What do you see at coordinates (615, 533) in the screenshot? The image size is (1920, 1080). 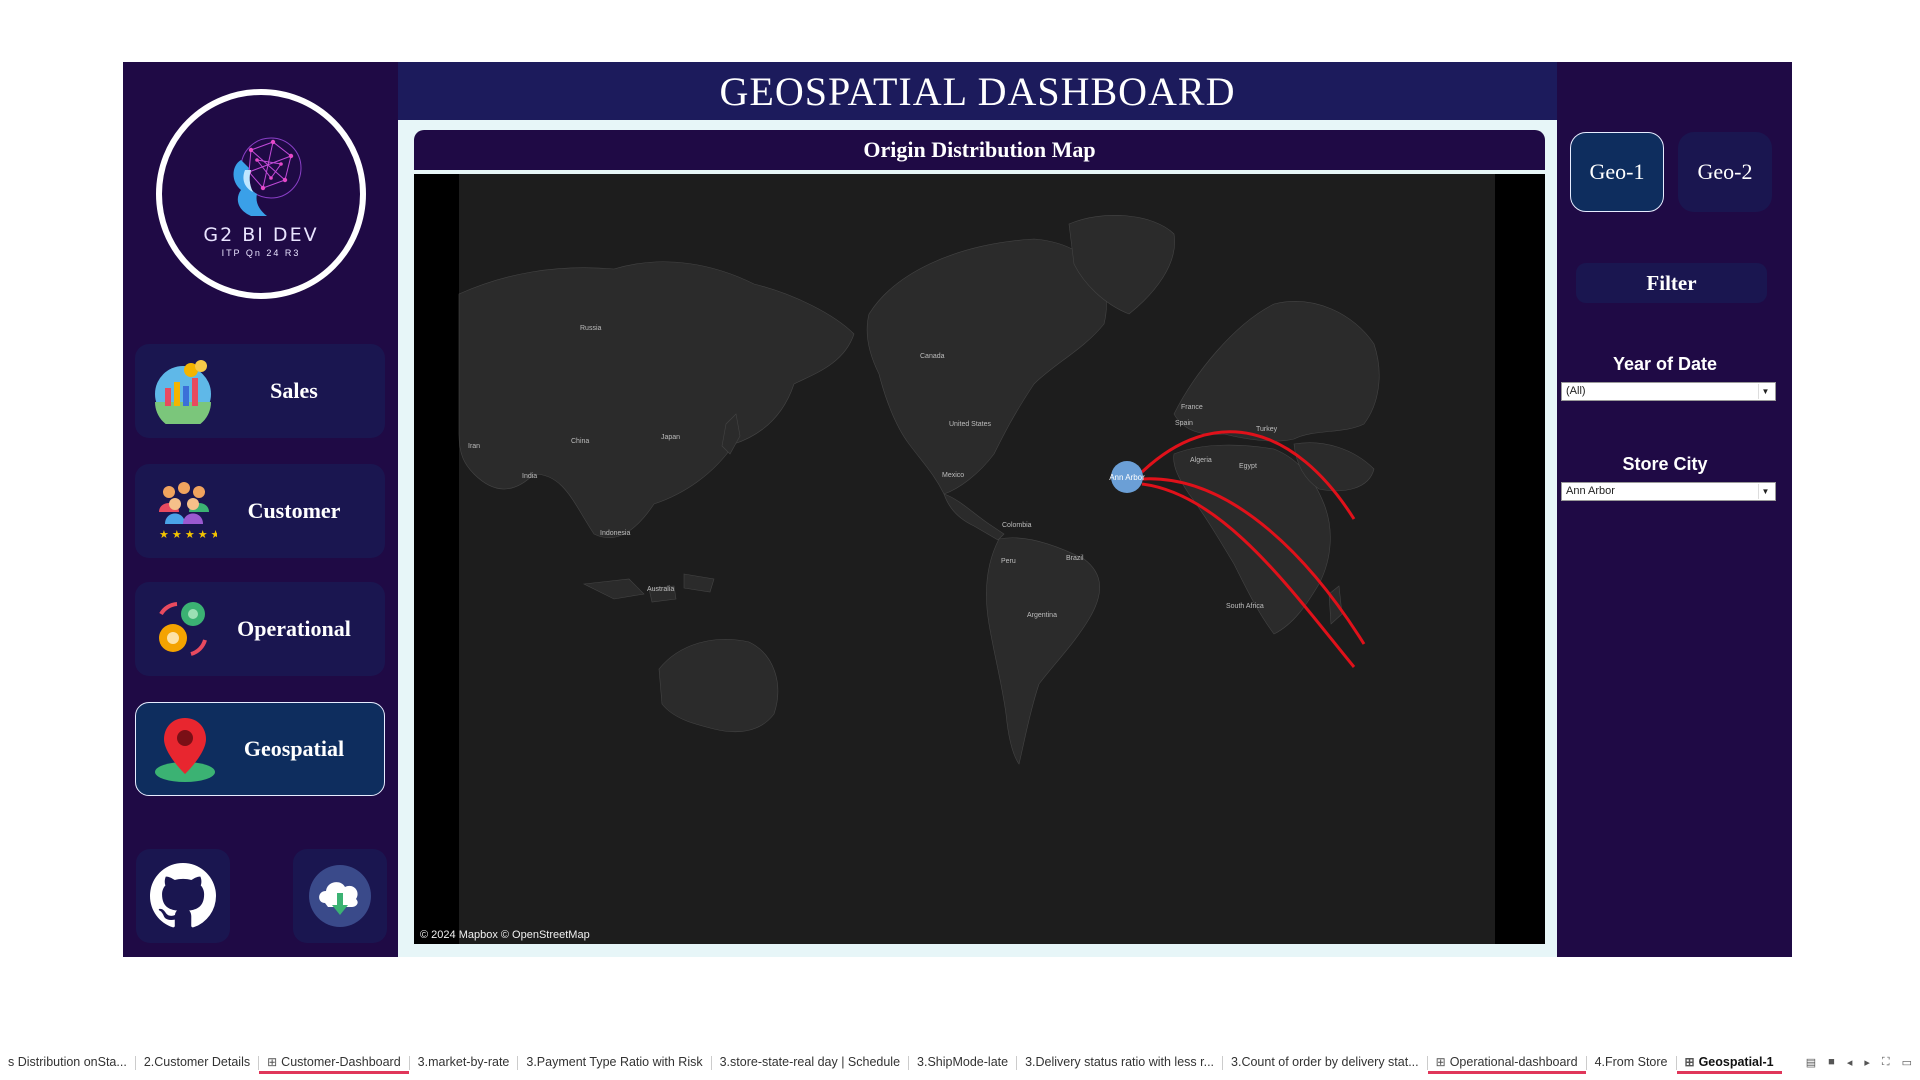 I see `map-label-indonesia: Indonesia` at bounding box center [615, 533].